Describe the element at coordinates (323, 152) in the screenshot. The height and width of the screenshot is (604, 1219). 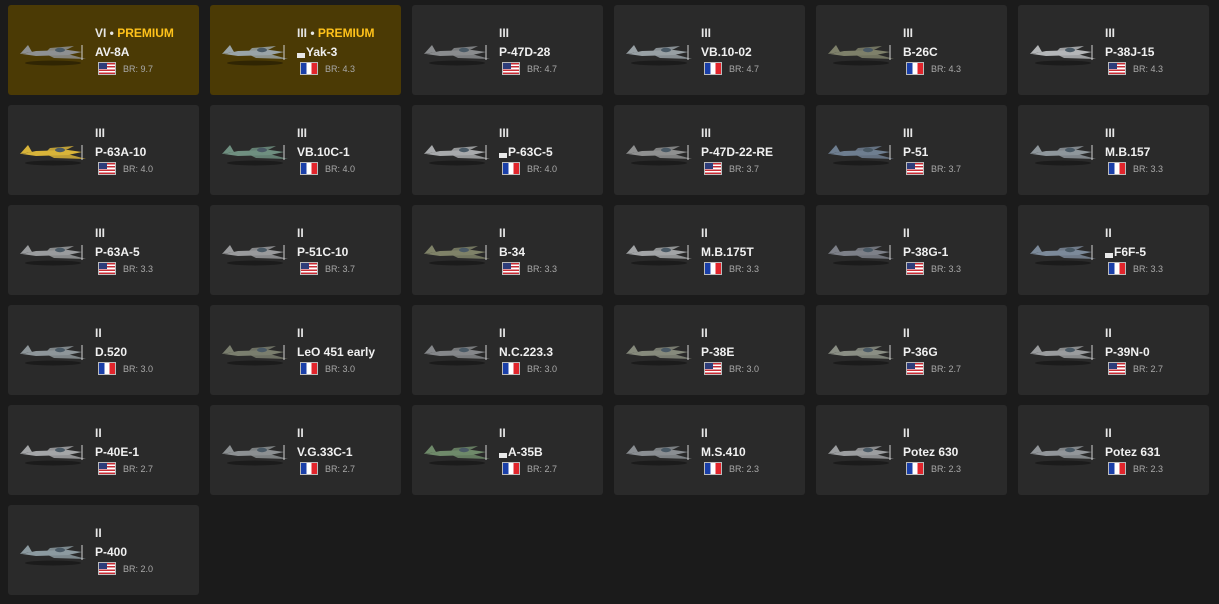
I see `vehicle-name: VB.10C-1` at that location.